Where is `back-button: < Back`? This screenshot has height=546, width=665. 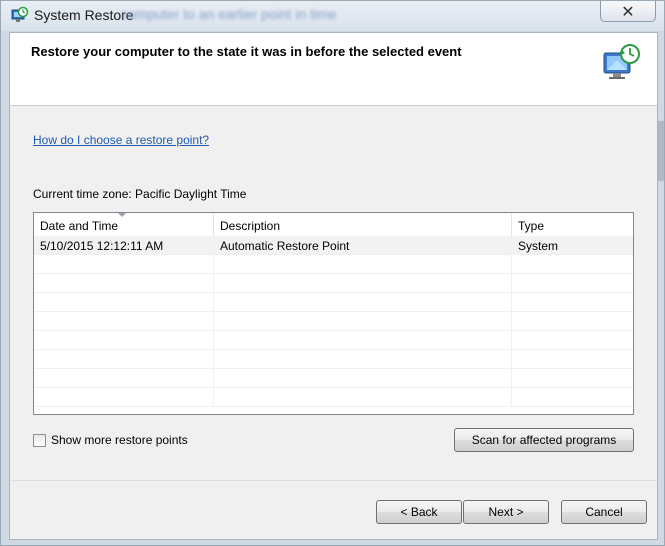 back-button: < Back is located at coordinates (419, 512).